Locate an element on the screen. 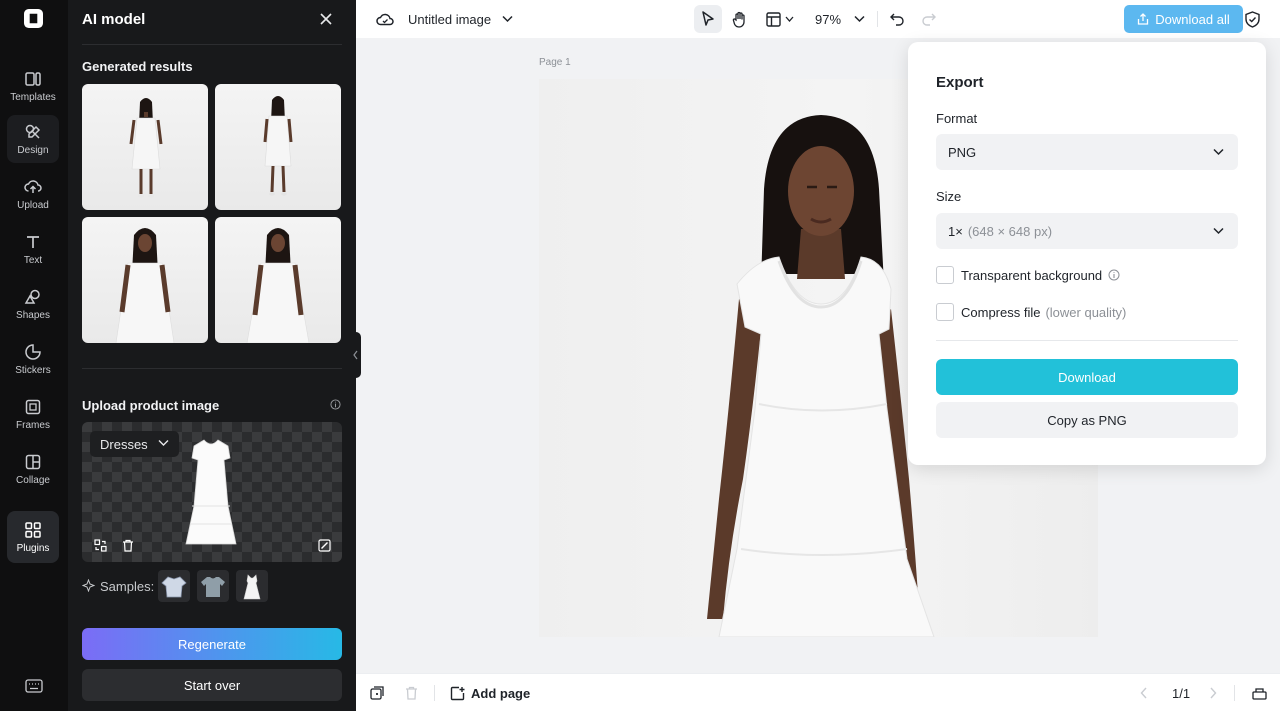  category-select: Dresses is located at coordinates (134, 444).